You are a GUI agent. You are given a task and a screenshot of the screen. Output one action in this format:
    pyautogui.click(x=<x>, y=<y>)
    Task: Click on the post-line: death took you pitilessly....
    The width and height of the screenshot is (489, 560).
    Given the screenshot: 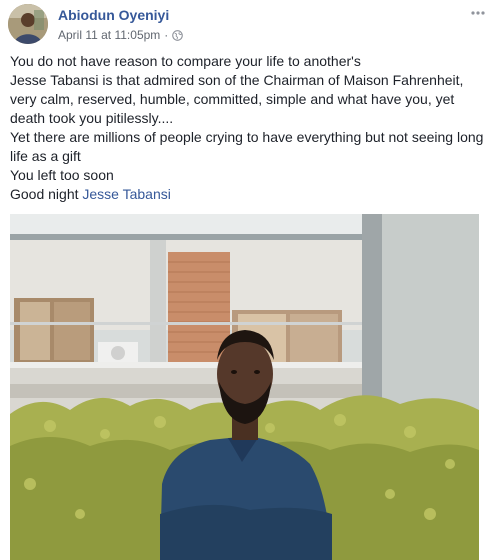 What is the action you would take?
    pyautogui.click(x=92, y=118)
    